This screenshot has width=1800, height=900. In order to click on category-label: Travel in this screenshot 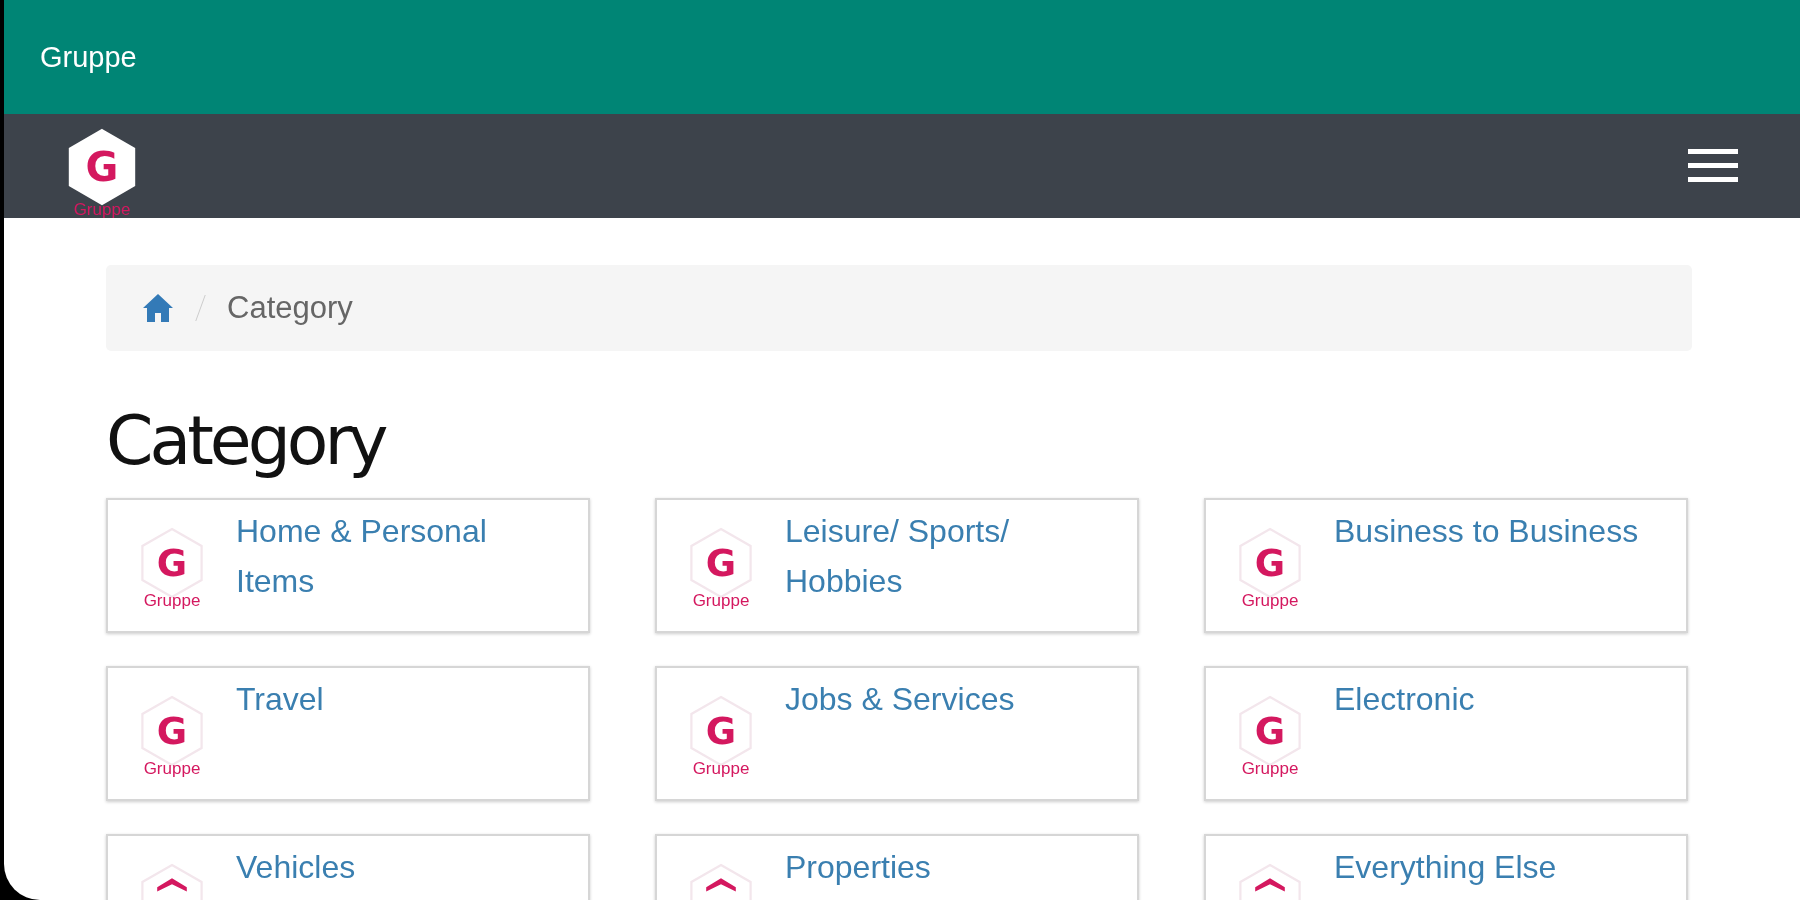, I will do `click(280, 699)`.